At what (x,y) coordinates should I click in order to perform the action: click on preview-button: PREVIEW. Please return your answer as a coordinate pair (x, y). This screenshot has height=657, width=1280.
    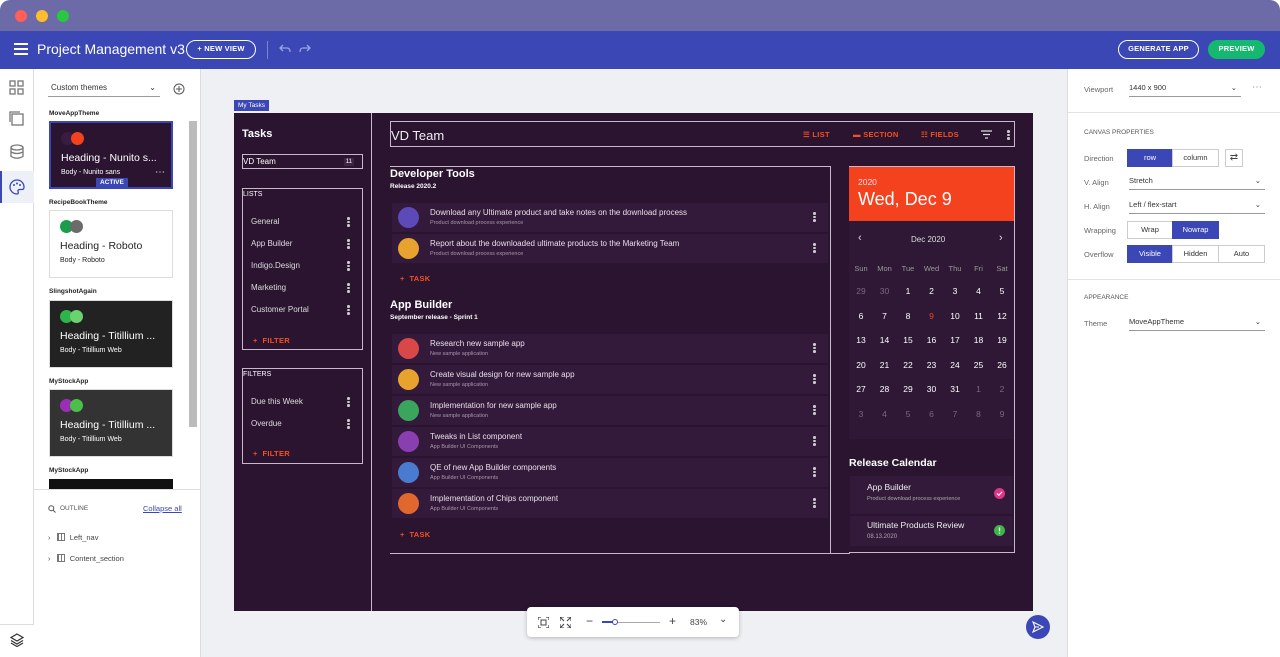
    Looking at the image, I should click on (1236, 49).